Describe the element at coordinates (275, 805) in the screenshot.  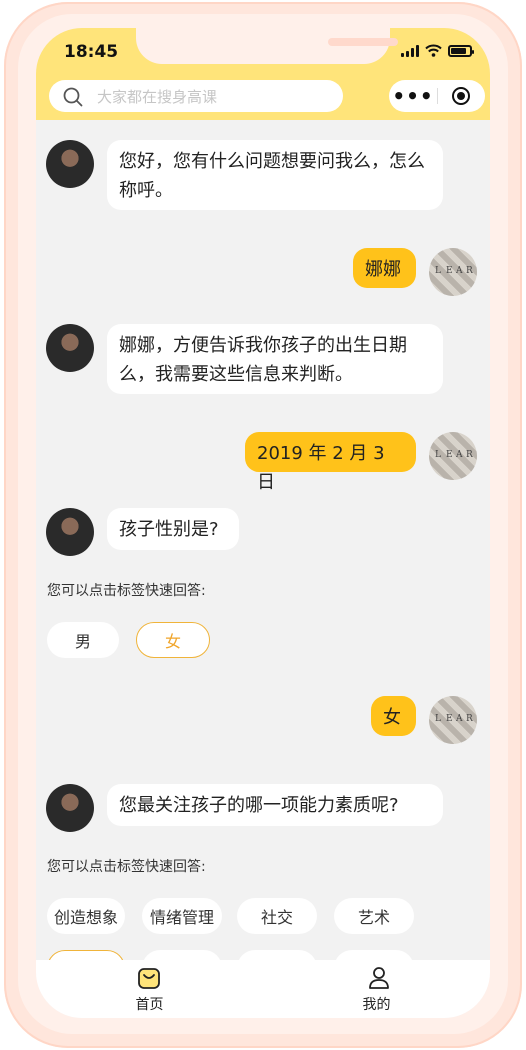
I see `bot-message: 您最关注孩子的哪一项能力素质呢?` at that location.